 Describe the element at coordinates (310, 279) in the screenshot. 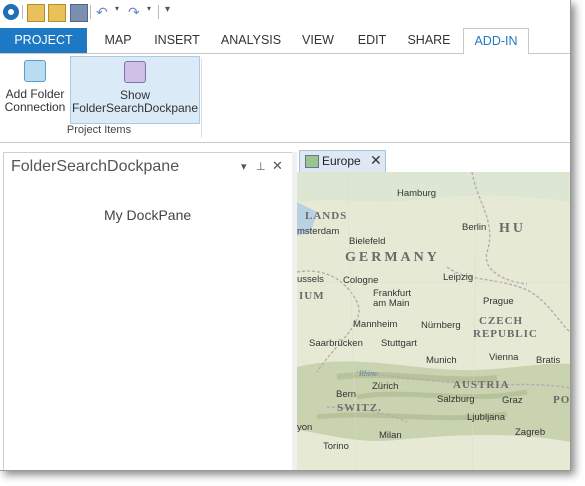

I see `city-label: ussels` at that location.